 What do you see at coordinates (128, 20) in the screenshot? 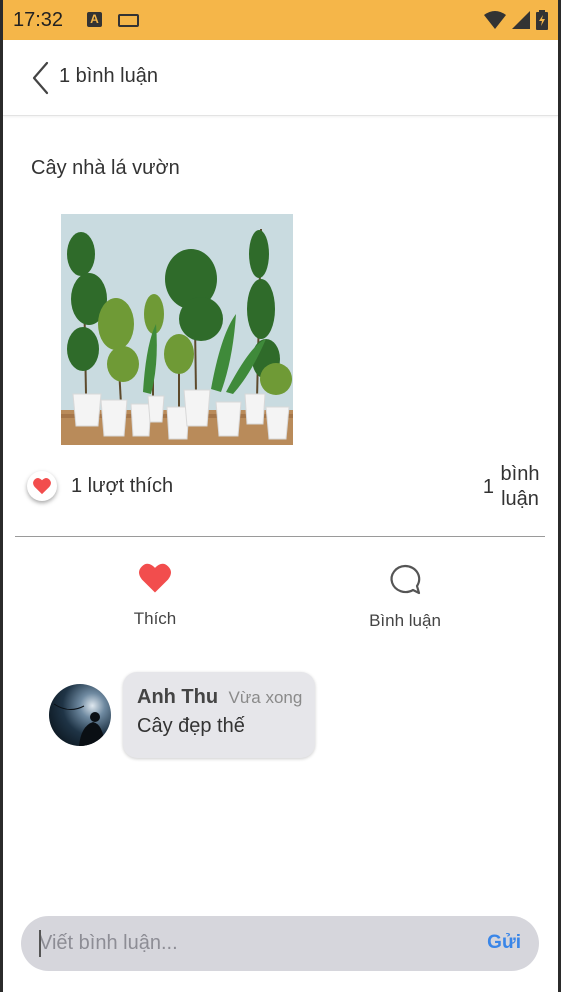
I see `keyboard-icon` at bounding box center [128, 20].